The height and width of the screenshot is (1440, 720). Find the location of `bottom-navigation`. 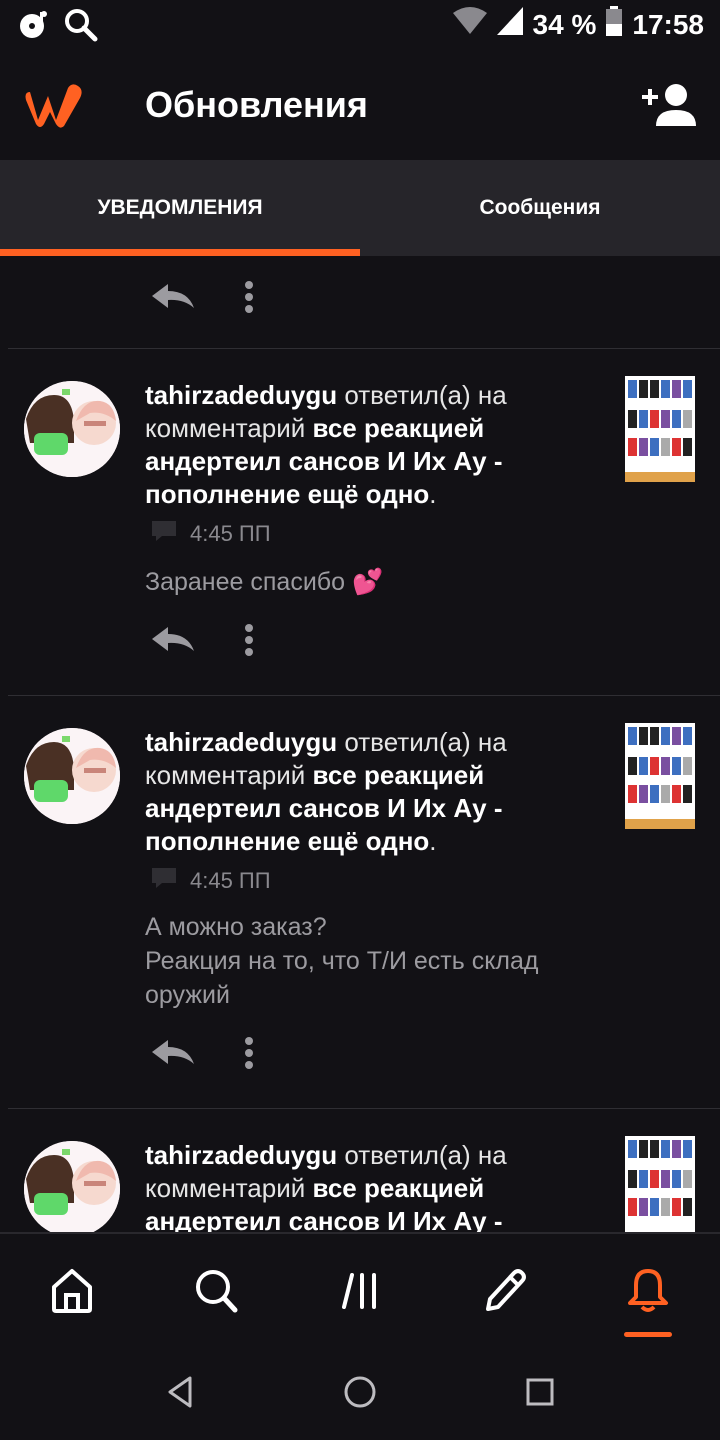

bottom-navigation is located at coordinates (360, 1288).